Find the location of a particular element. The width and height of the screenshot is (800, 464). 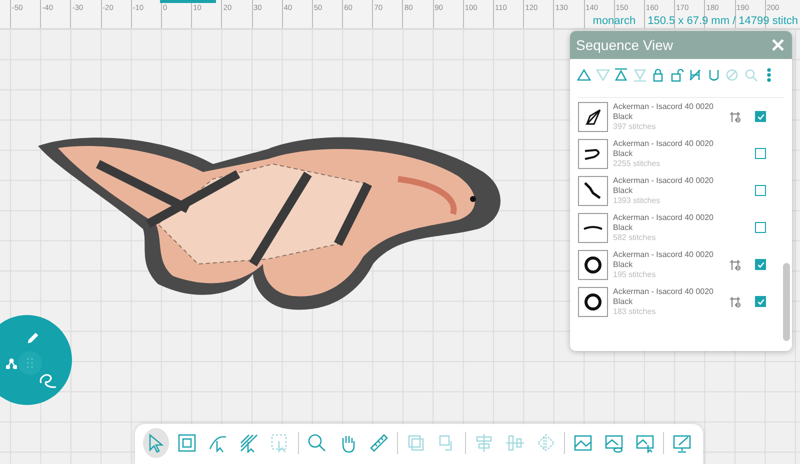

design-size: 150.5 x 67.9 mm / 14799 stitch is located at coordinates (723, 21).